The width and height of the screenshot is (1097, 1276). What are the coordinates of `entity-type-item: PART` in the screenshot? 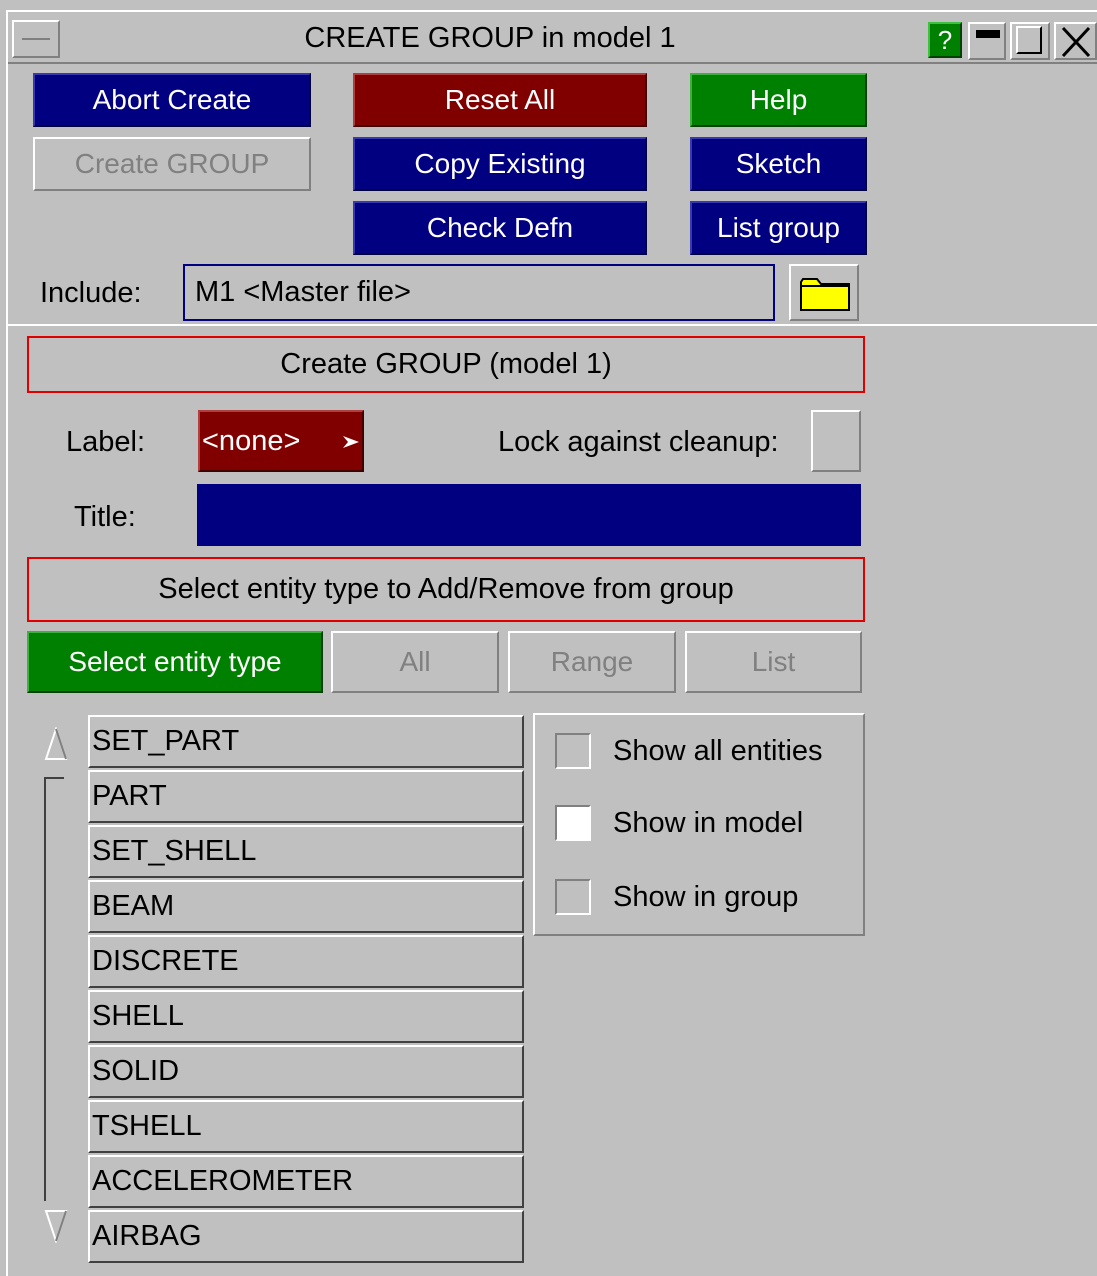 It's located at (306, 796).